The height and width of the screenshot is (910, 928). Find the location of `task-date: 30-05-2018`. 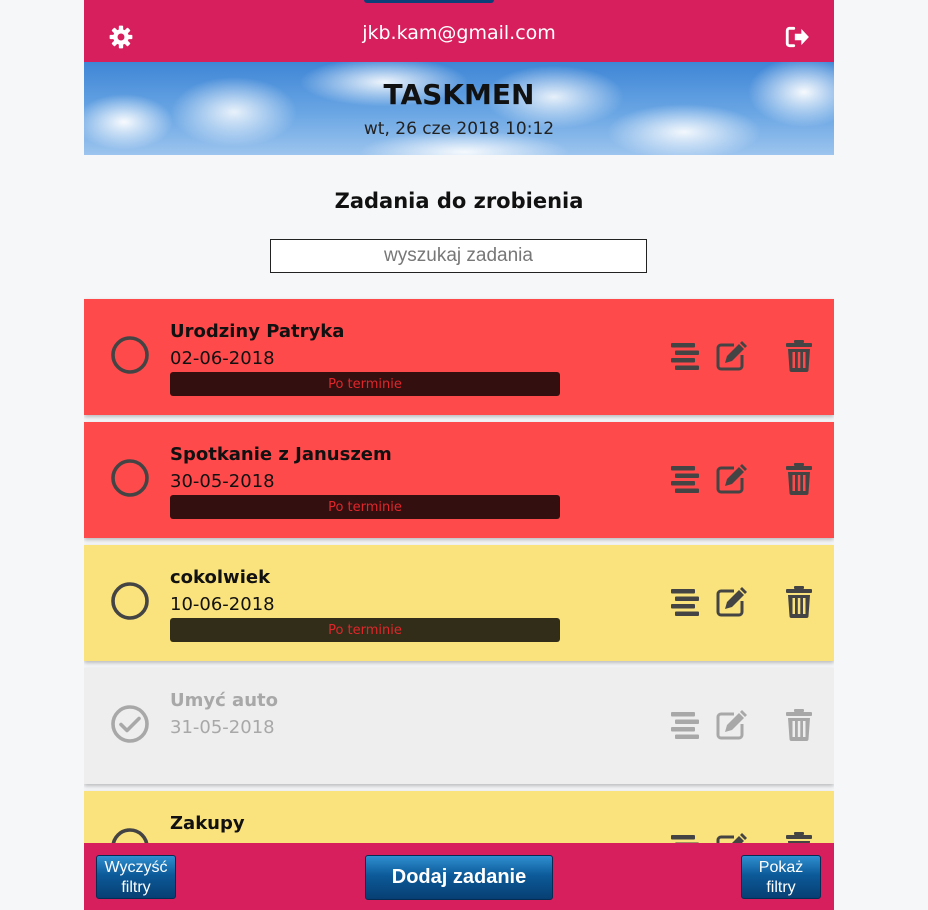

task-date: 30-05-2018 is located at coordinates (222, 481).